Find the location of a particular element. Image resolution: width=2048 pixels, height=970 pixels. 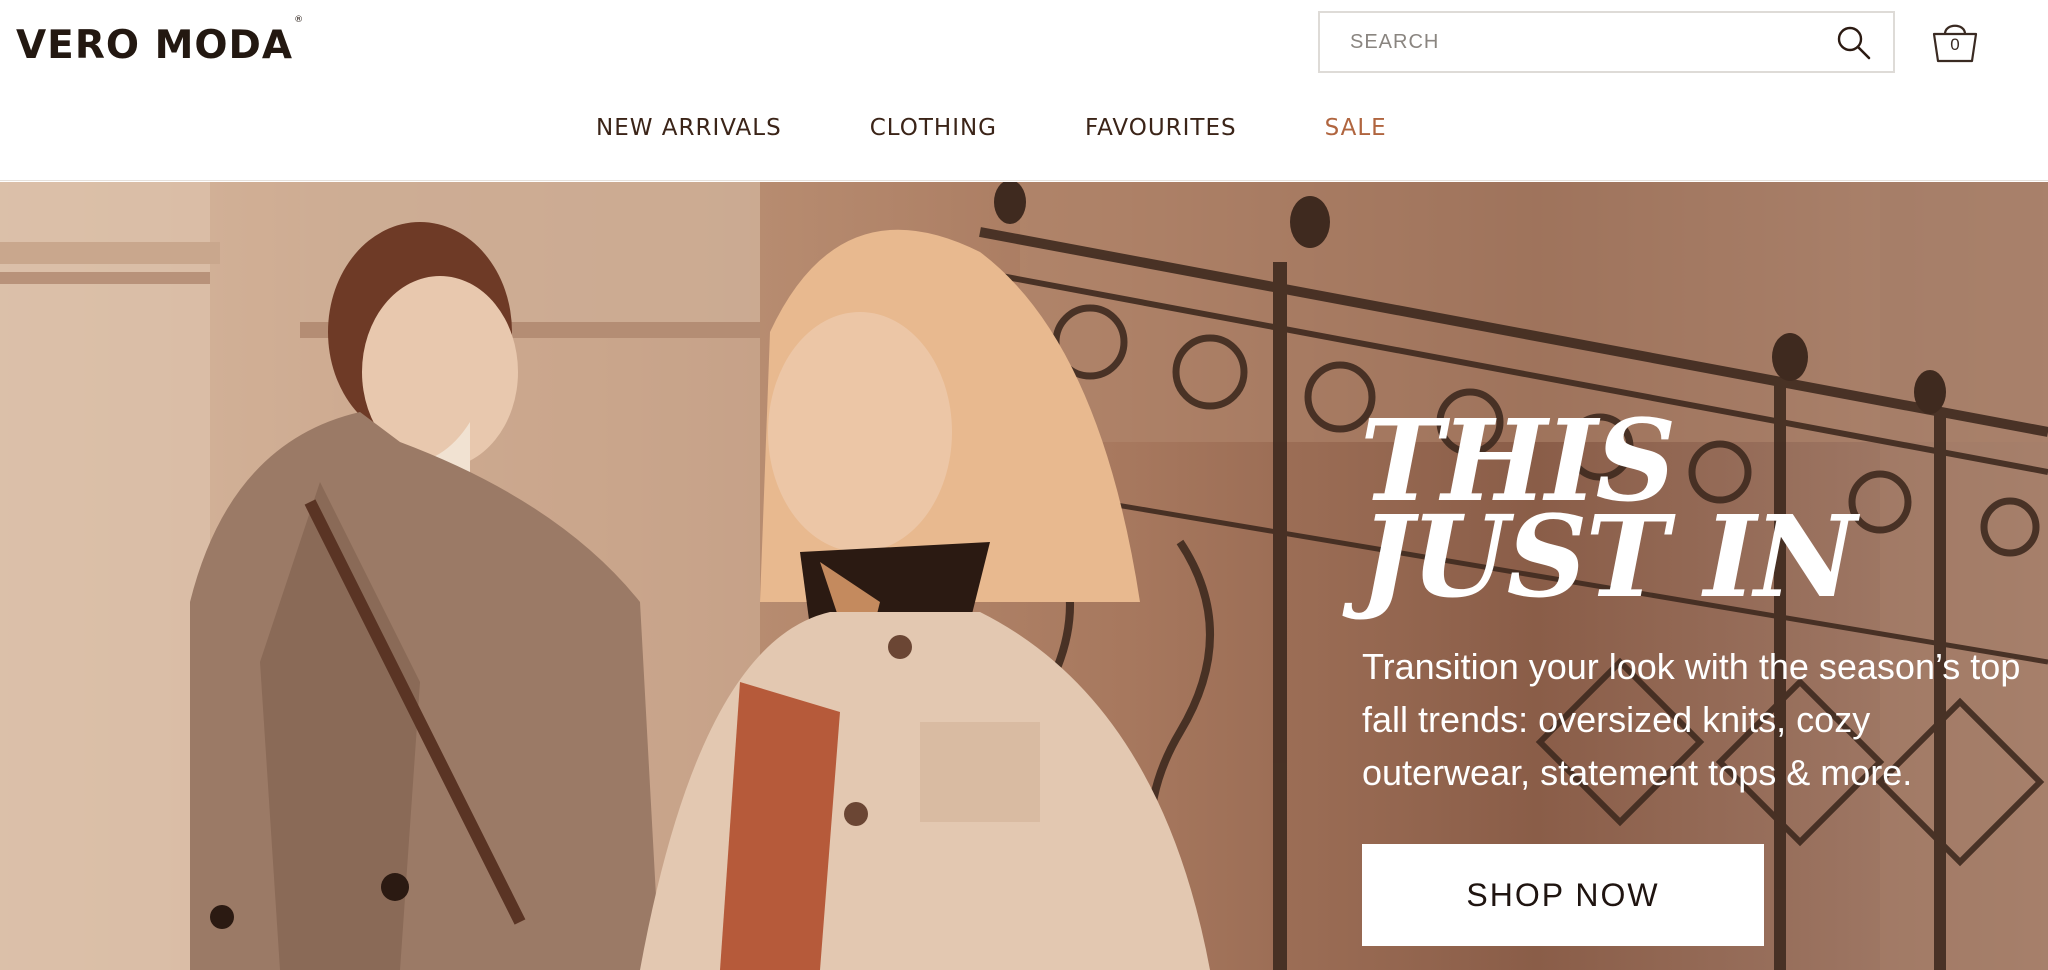

brand-logo-text: VERO MODA is located at coordinates (155, 45).